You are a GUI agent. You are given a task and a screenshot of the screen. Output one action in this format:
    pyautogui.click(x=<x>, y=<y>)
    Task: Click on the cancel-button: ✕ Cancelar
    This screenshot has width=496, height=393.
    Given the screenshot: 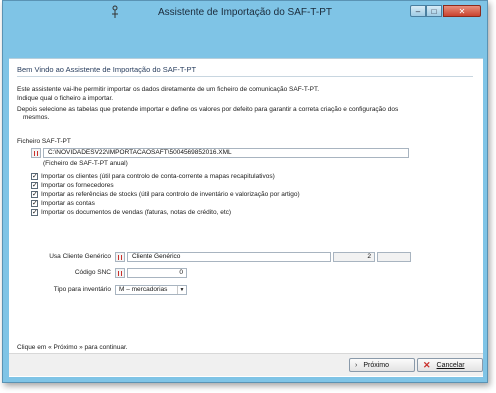 What is the action you would take?
    pyautogui.click(x=450, y=365)
    